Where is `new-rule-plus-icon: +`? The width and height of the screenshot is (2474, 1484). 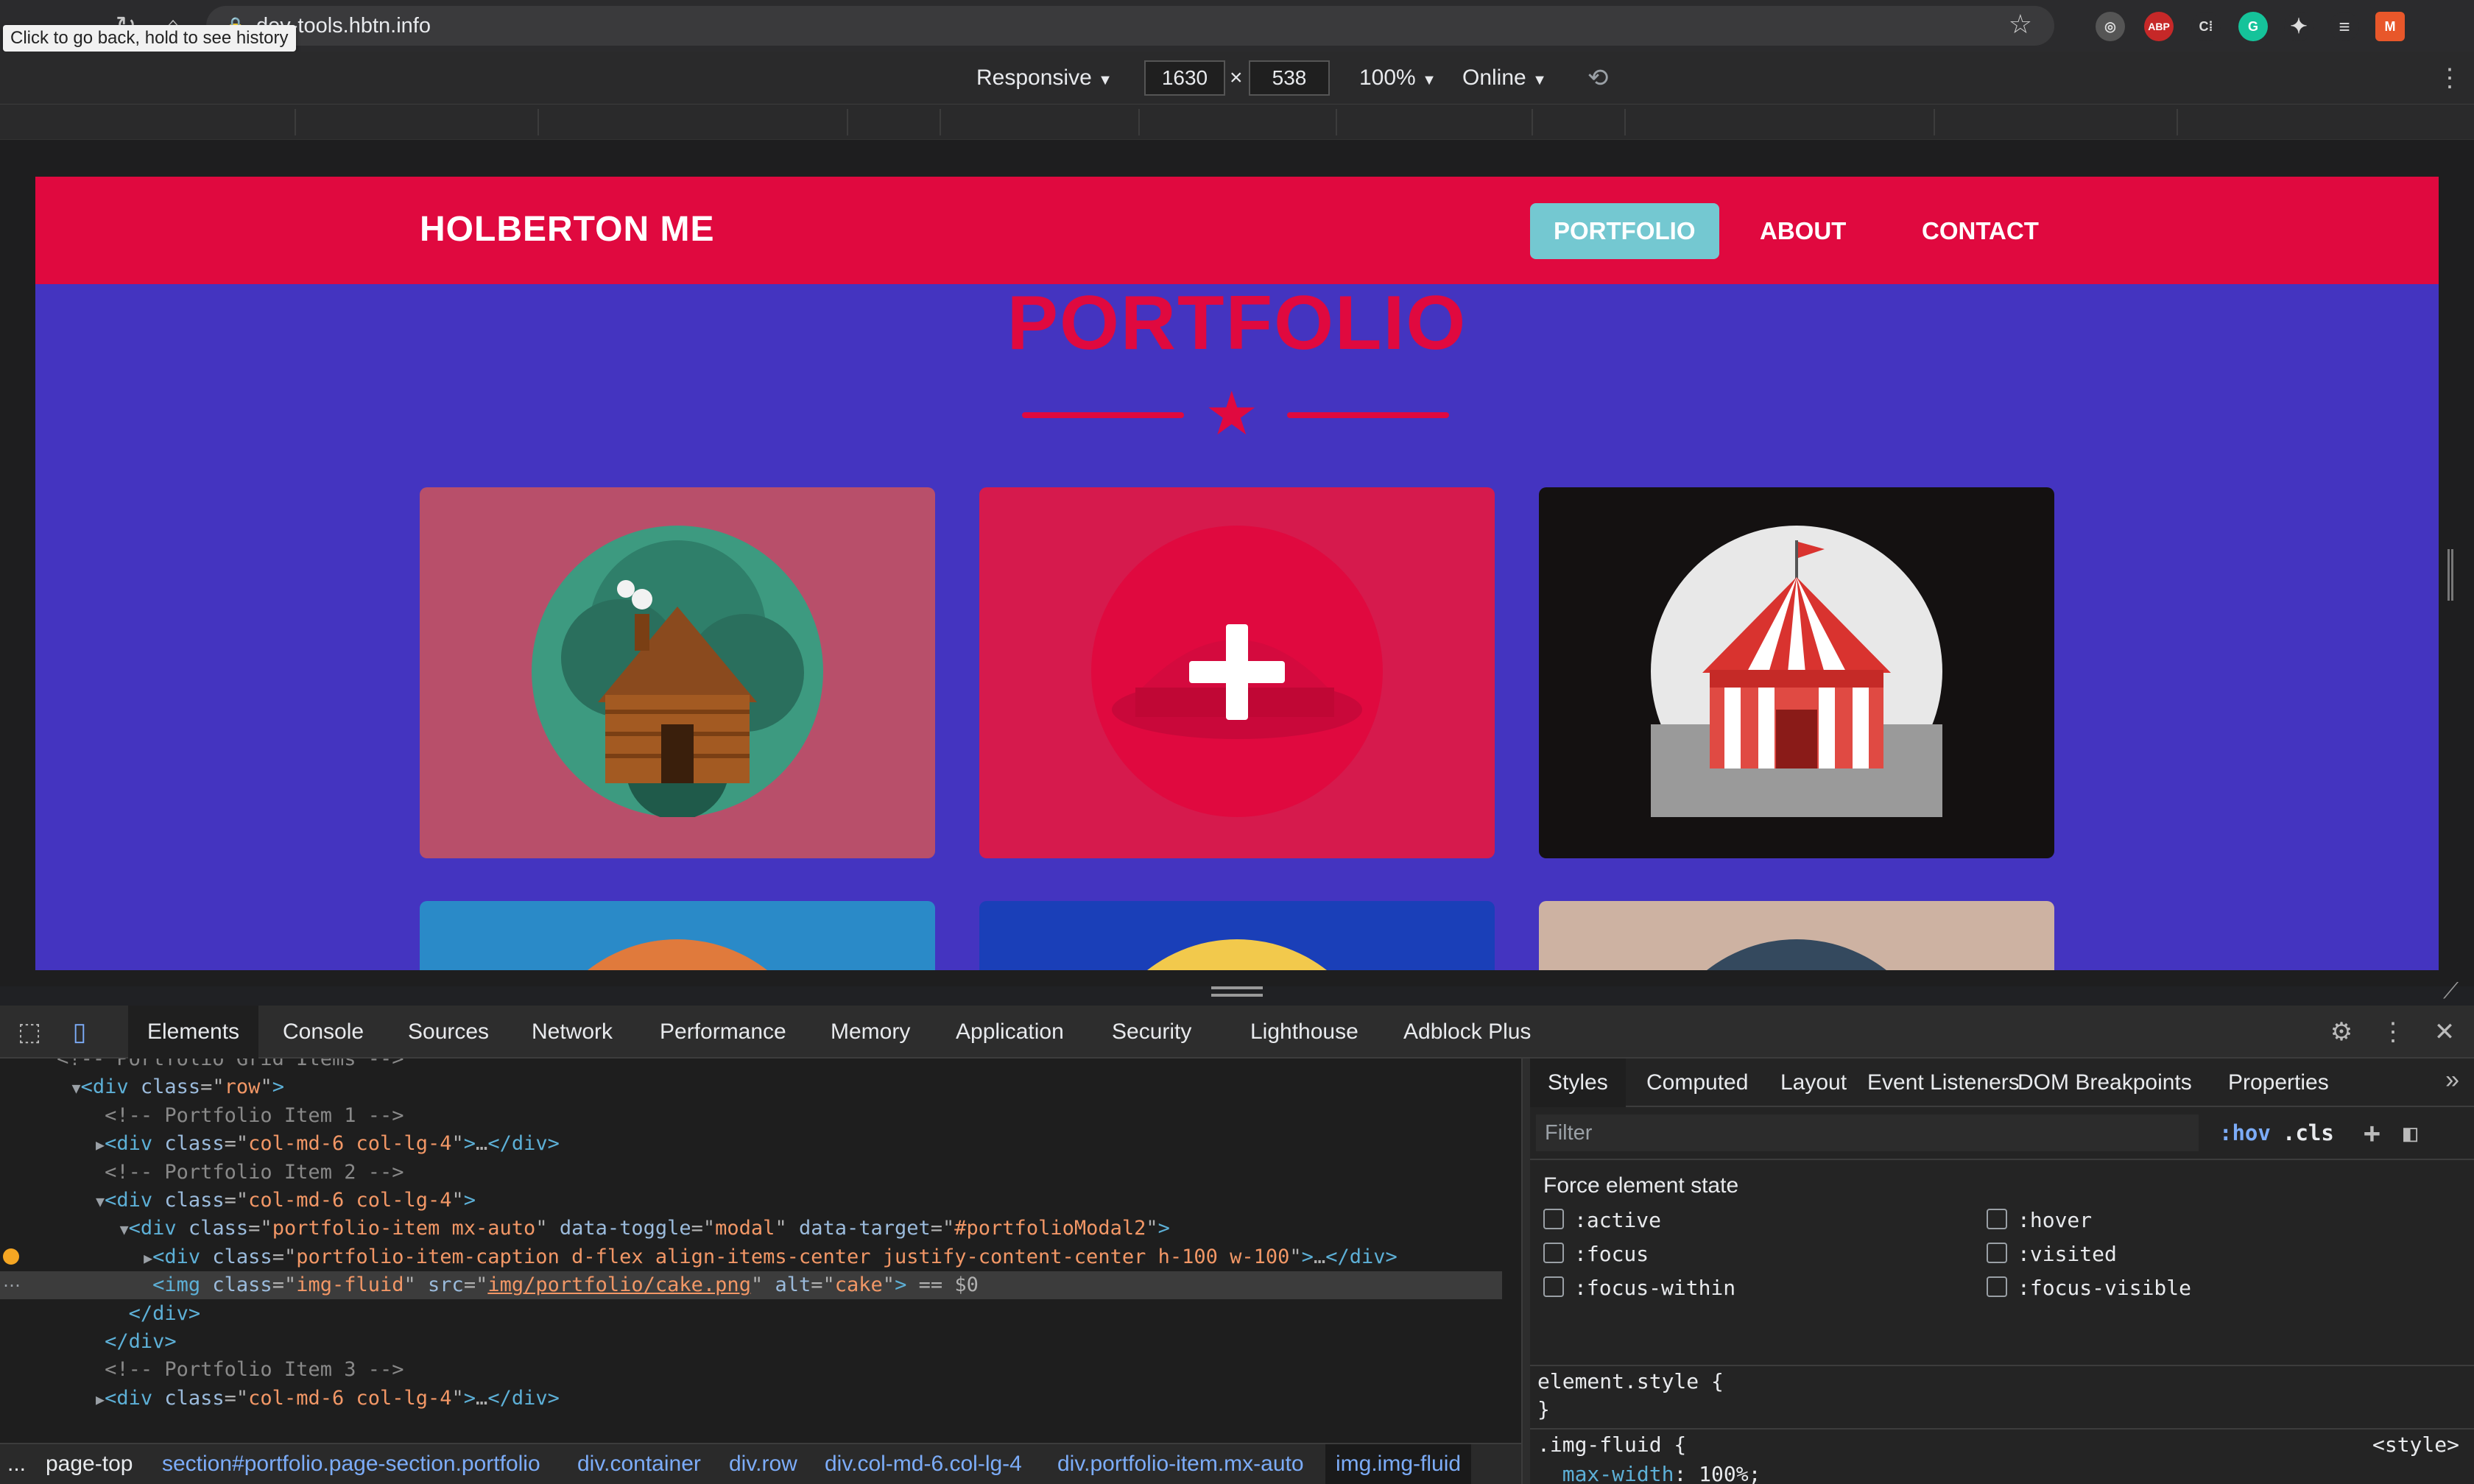
new-rule-plus-icon: + is located at coordinates (2372, 1132).